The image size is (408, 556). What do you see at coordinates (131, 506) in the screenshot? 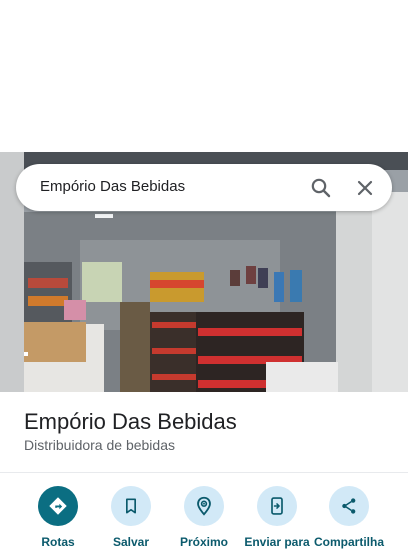
I see `bookmark-icon` at bounding box center [131, 506].